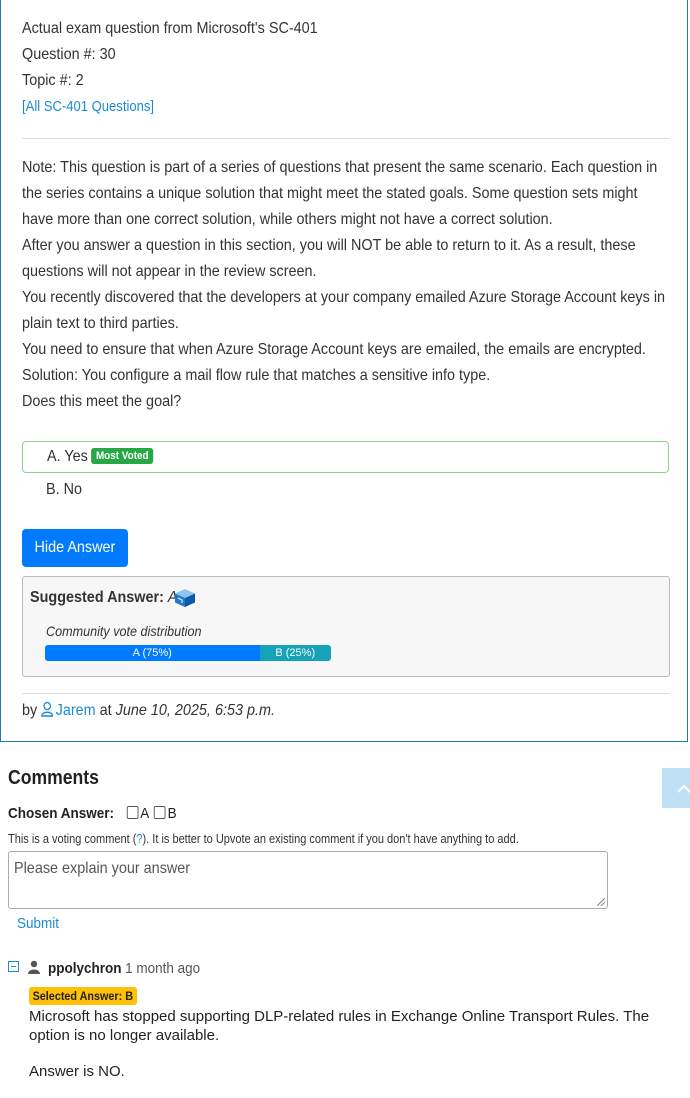 The image size is (690, 1098). What do you see at coordinates (345, 491) in the screenshot?
I see `choice-b: B. No` at bounding box center [345, 491].